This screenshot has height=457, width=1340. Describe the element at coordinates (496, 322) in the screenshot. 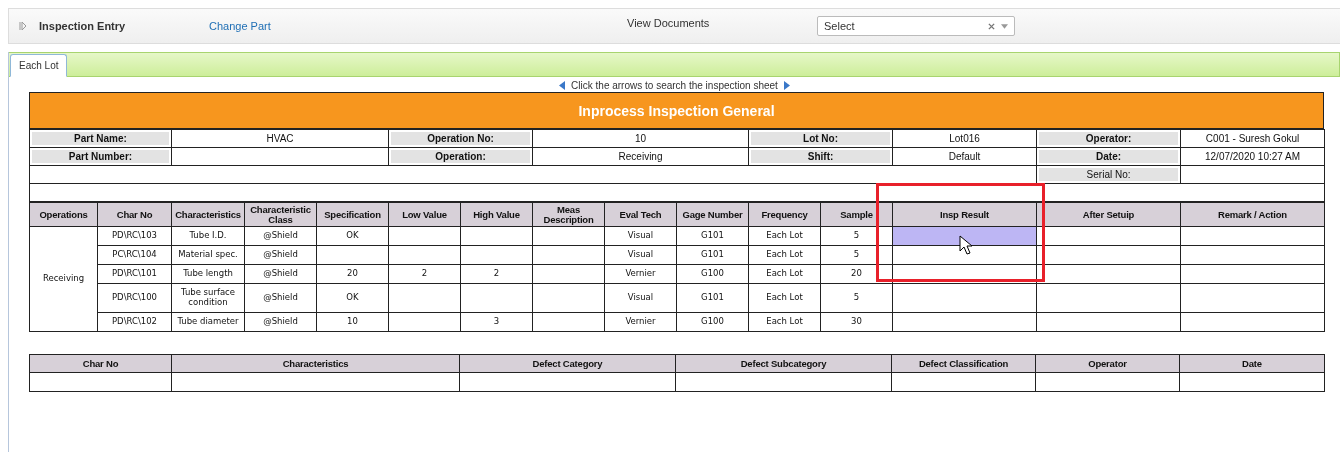

I see `table-cell: 3` at that location.